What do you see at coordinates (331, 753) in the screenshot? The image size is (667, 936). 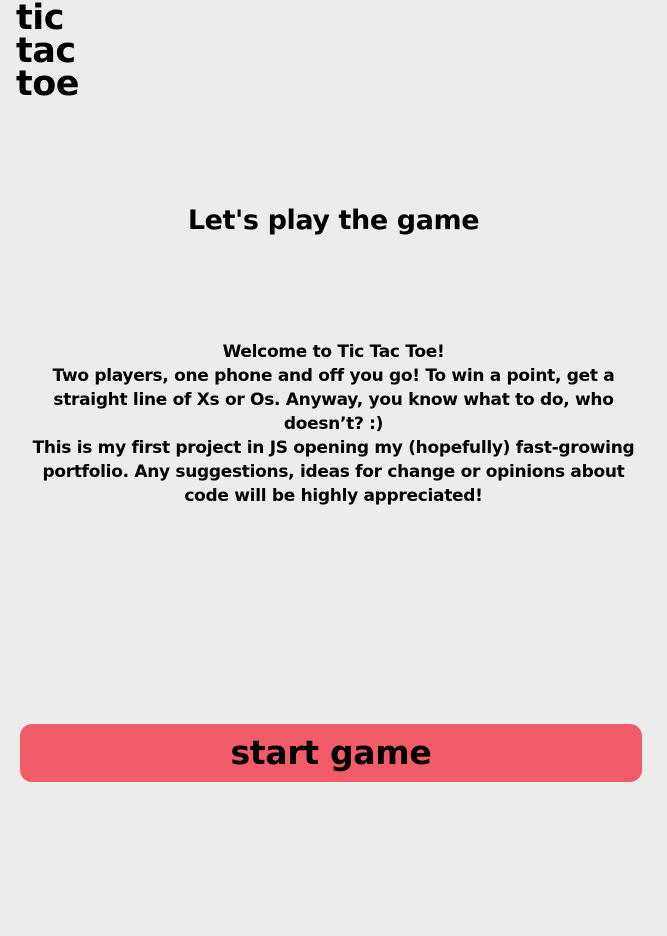 I see `start-game-button: start game` at bounding box center [331, 753].